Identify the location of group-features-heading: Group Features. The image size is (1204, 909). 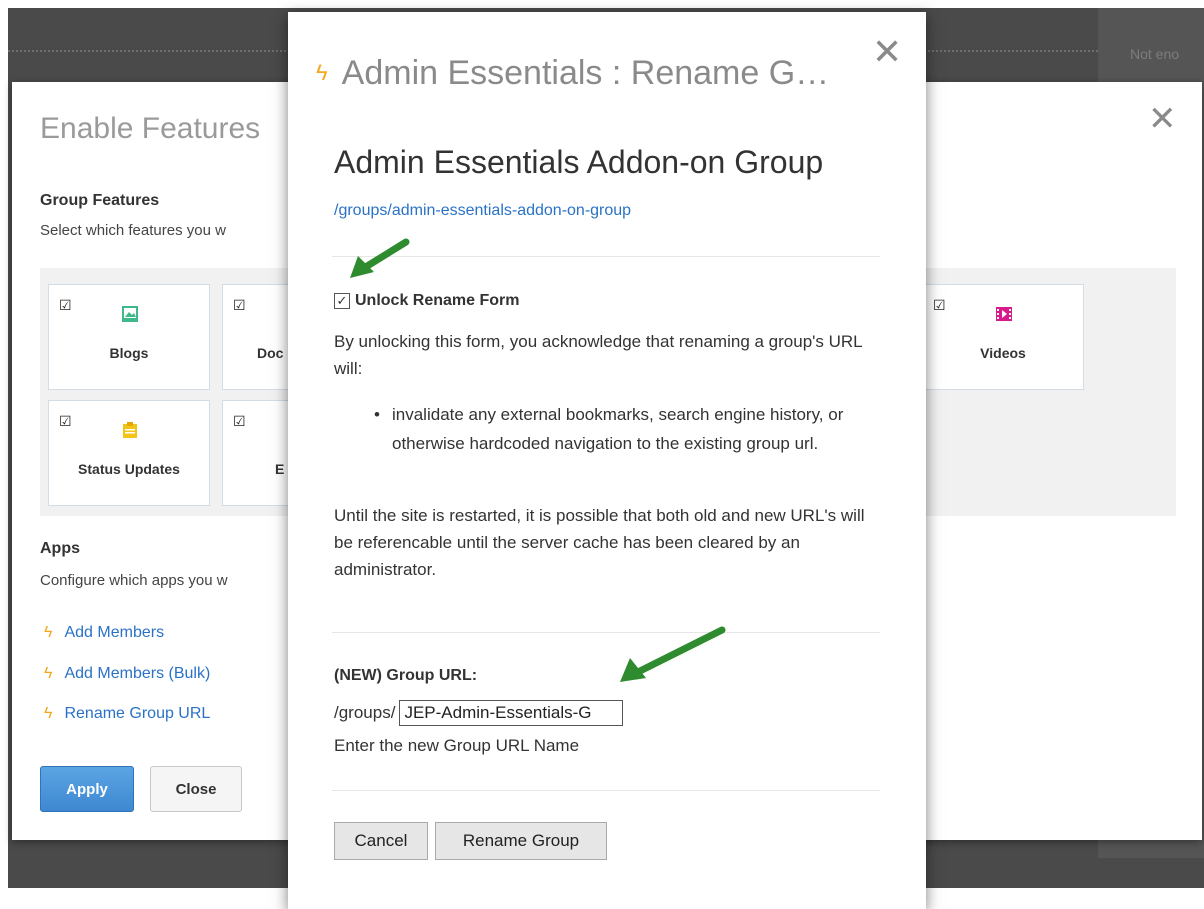
(100, 200).